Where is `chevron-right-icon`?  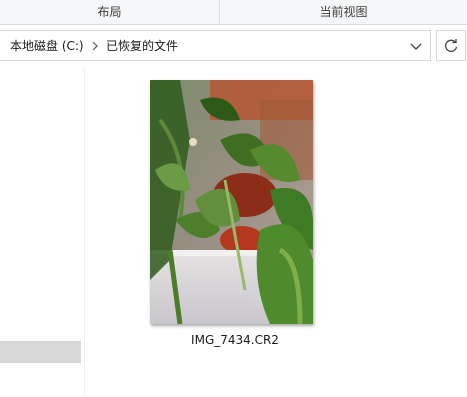
chevron-right-icon is located at coordinates (95, 46).